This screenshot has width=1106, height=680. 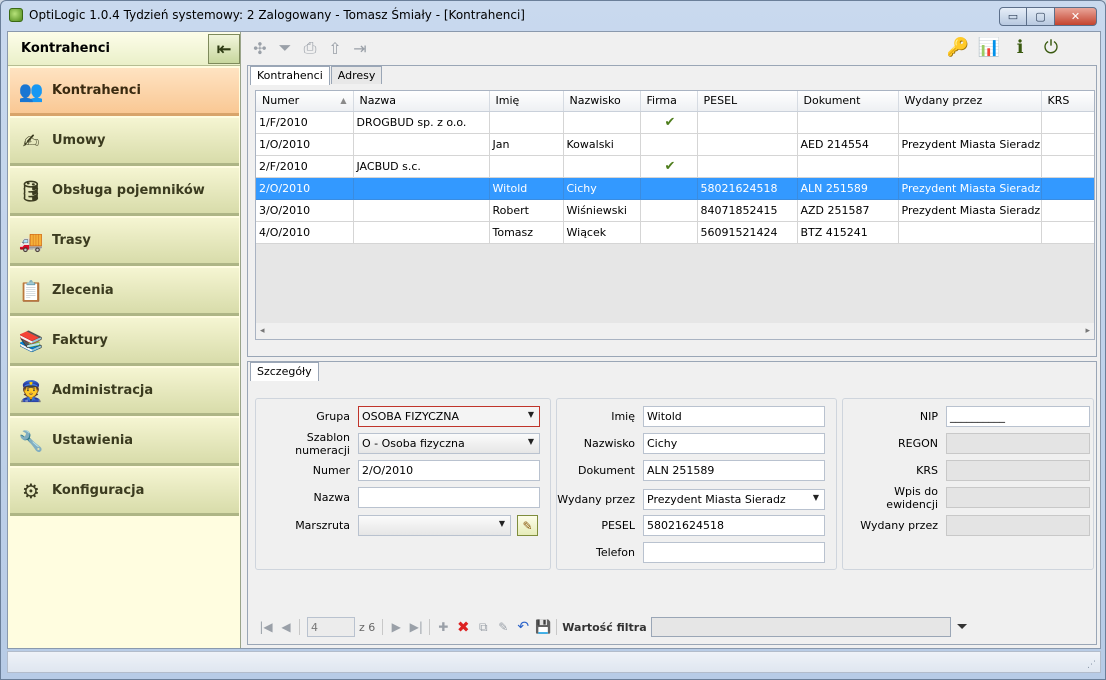 What do you see at coordinates (675, 166) in the screenshot?
I see `table-row: 2/F/2010 JACBUD s.c. ✔` at bounding box center [675, 166].